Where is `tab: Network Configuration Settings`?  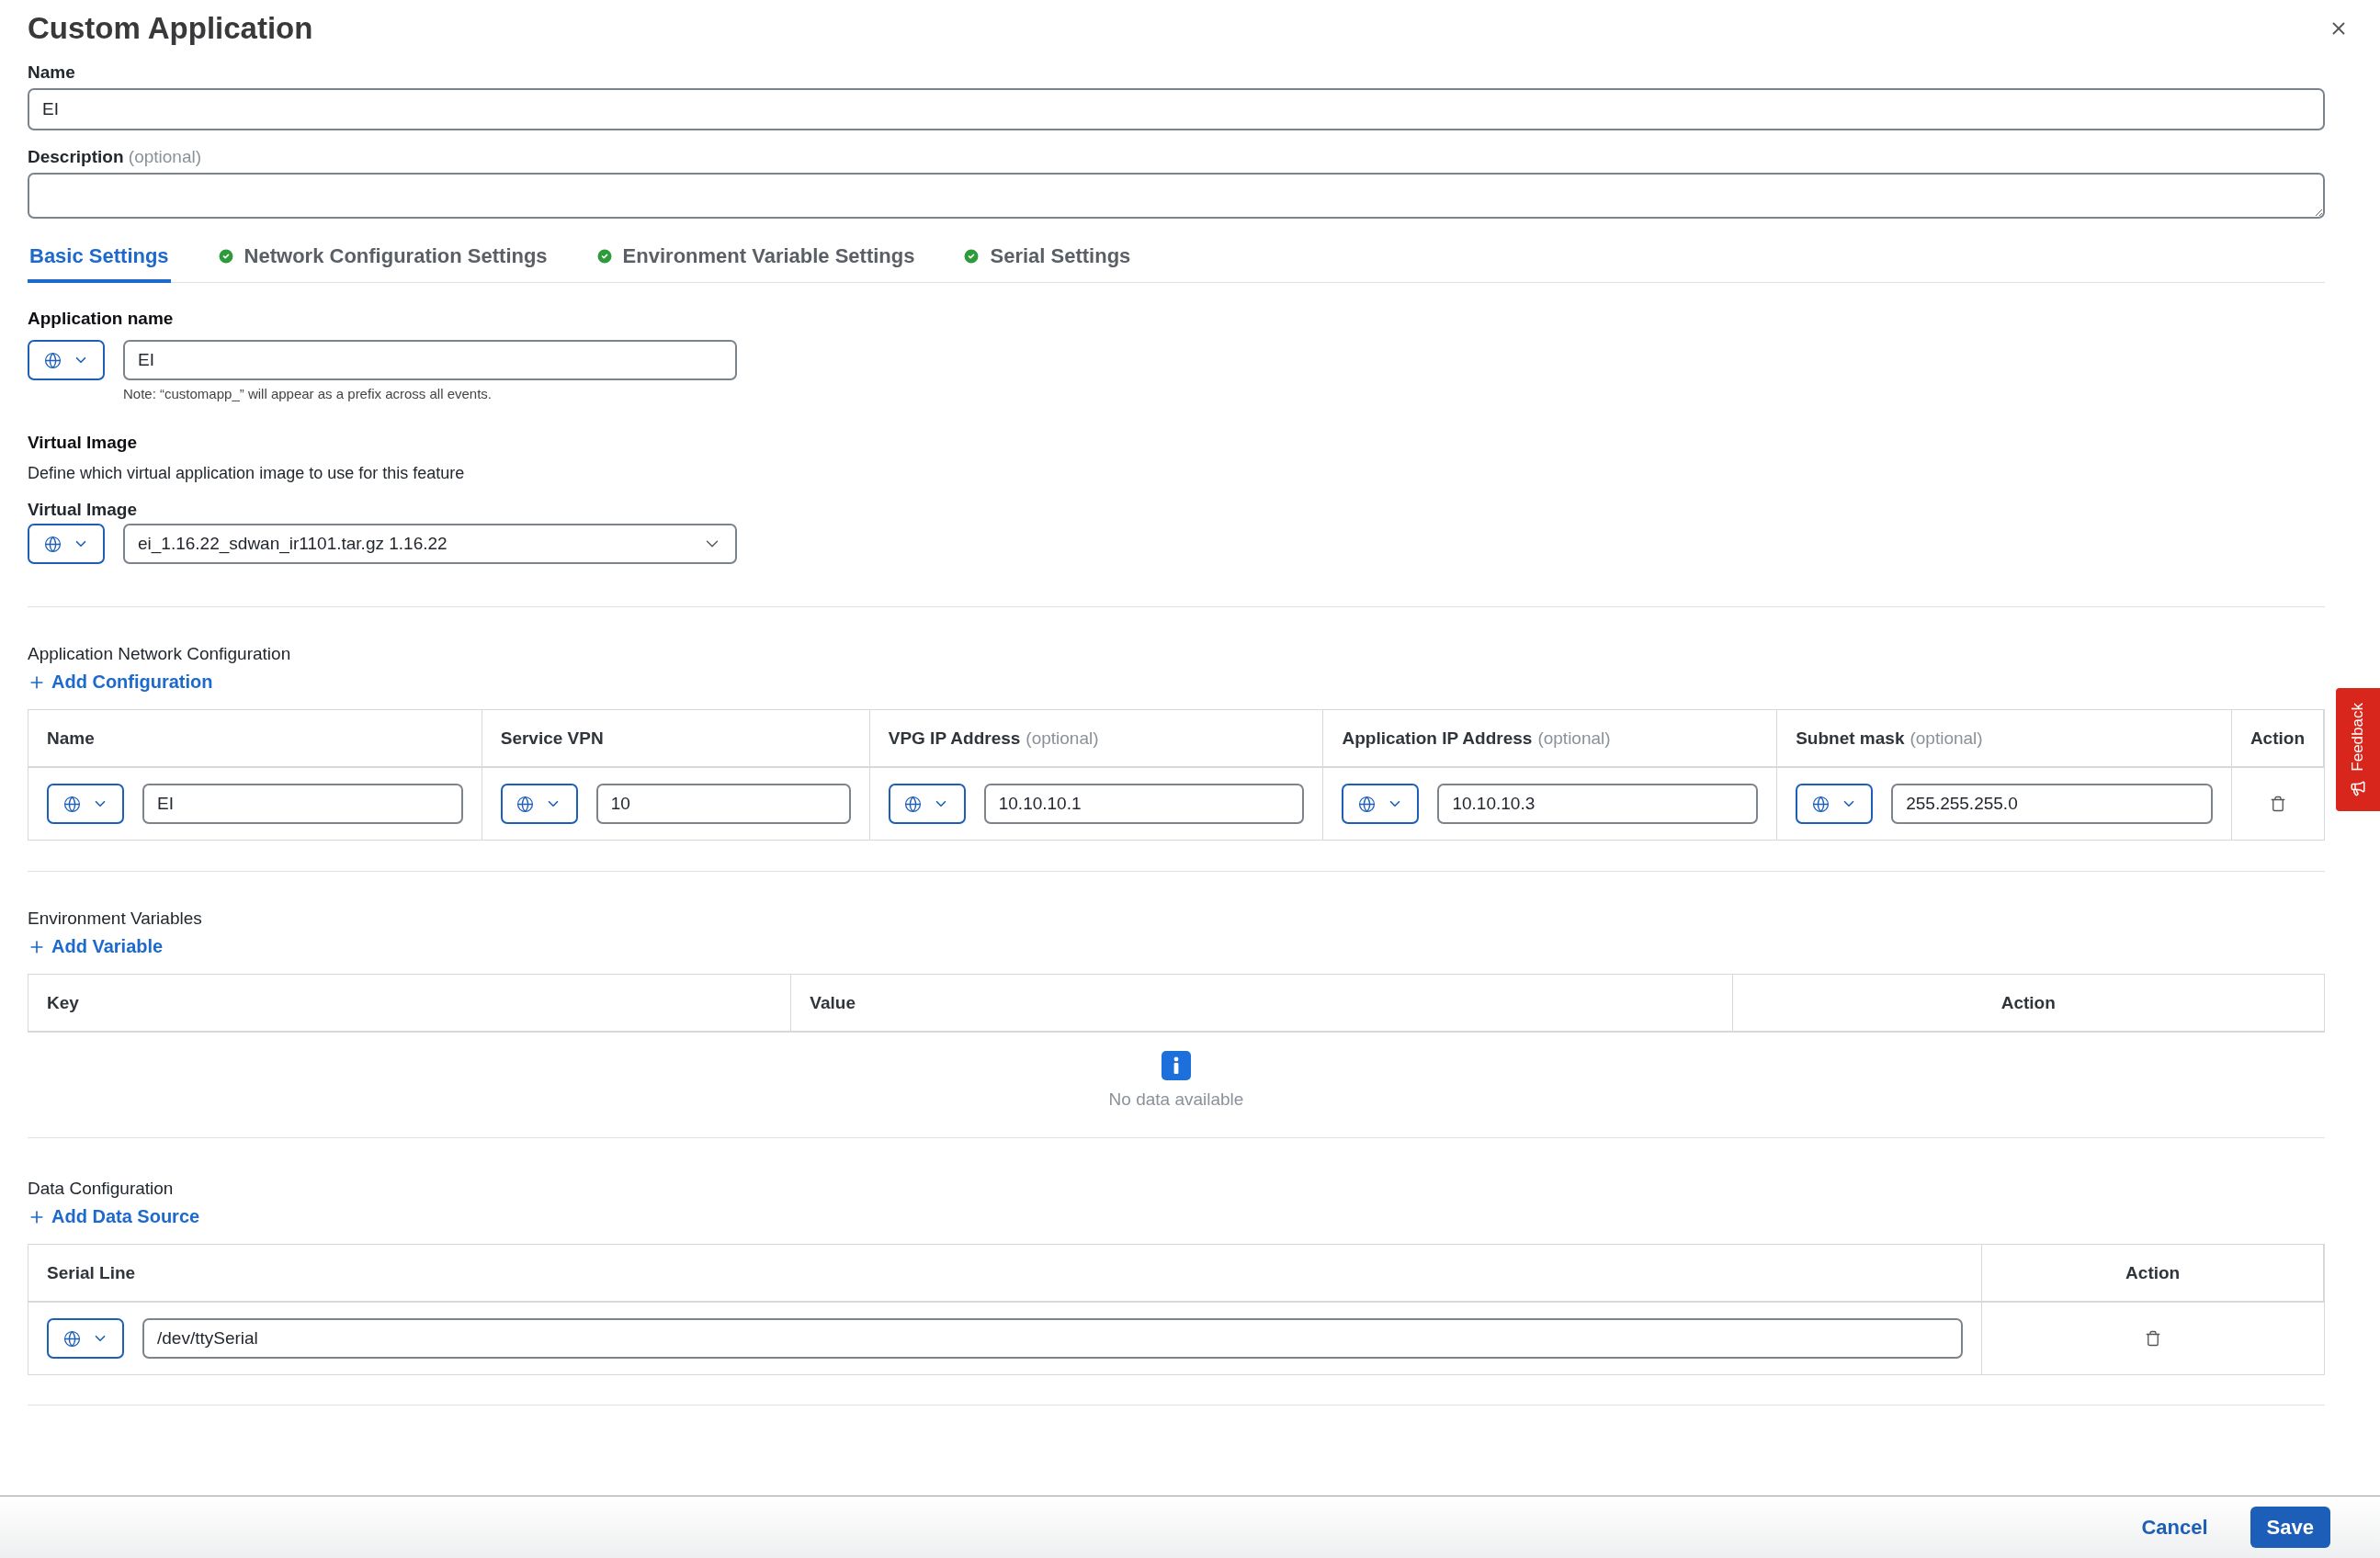 tab: Network Configuration Settings is located at coordinates (382, 259).